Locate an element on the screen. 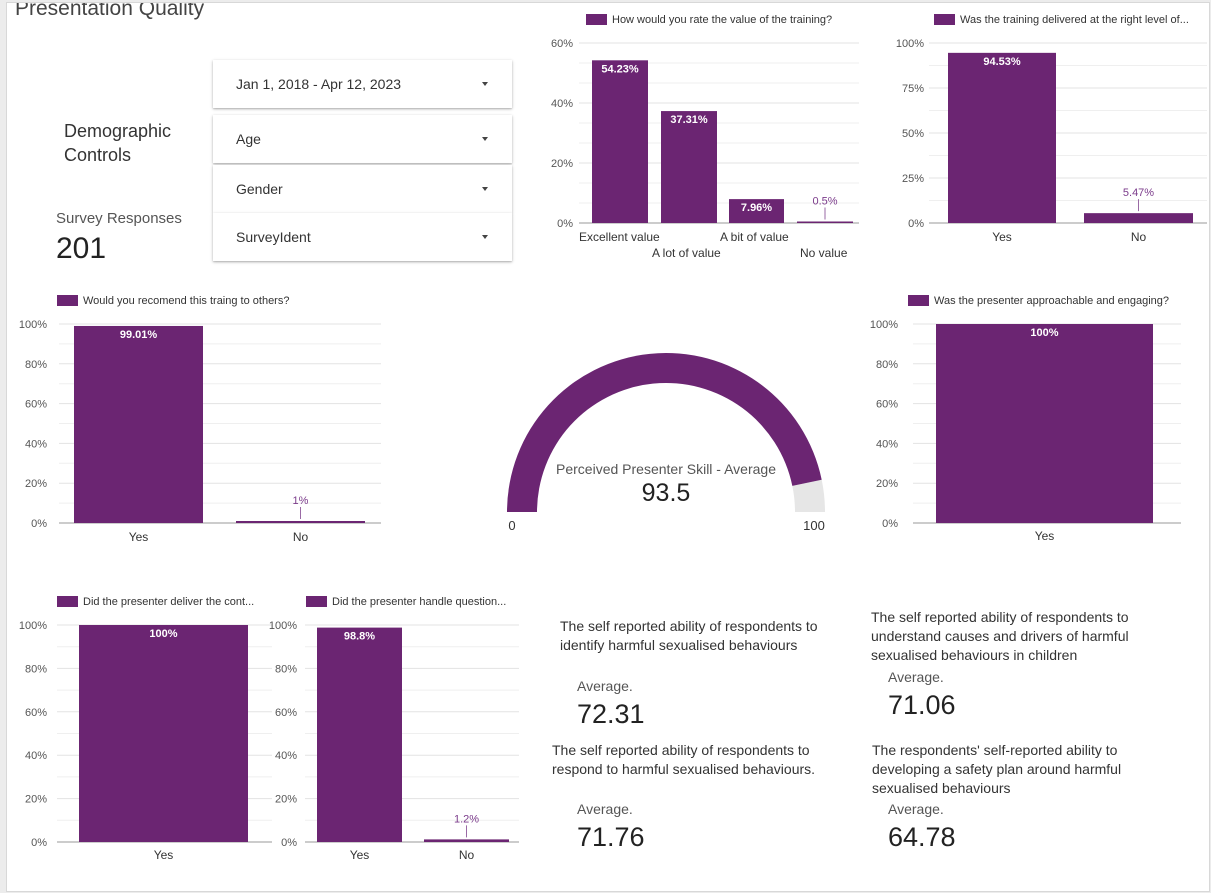  data-label: 7.96% is located at coordinates (756, 208).